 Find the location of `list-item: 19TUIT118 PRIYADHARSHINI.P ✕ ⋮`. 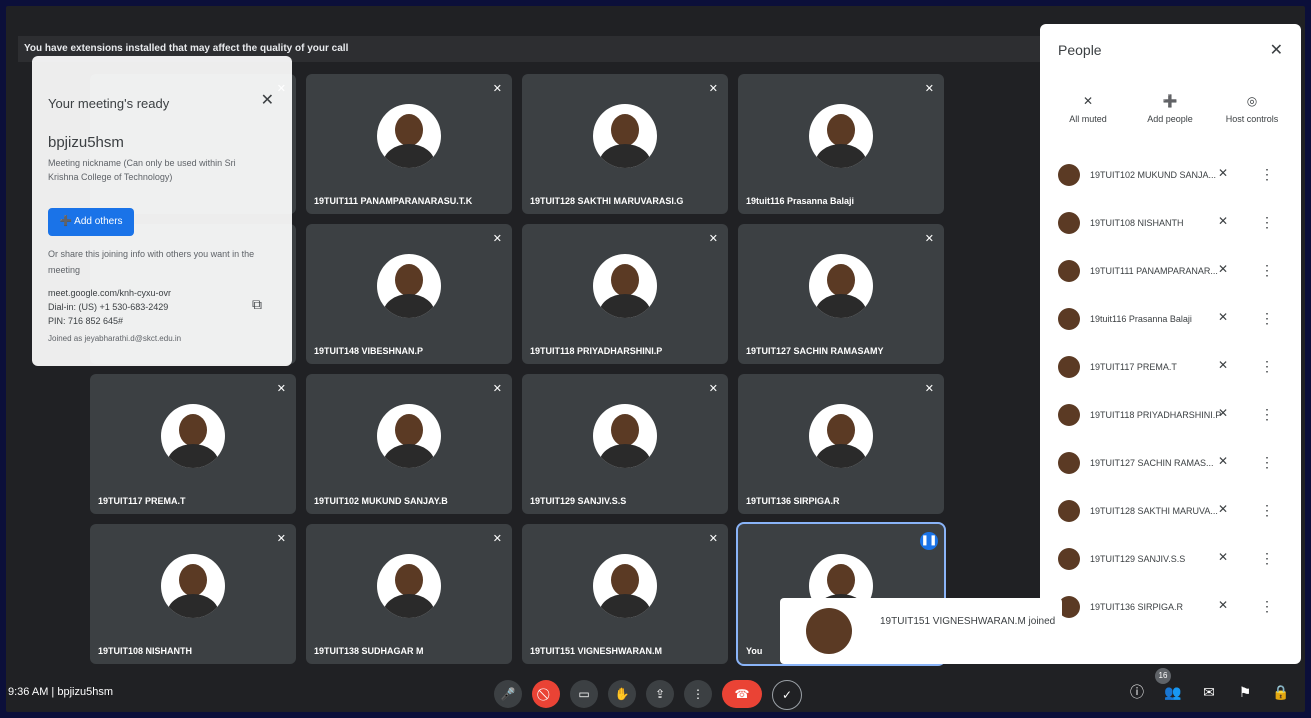

list-item: 19TUIT118 PRIYADHARSHINI.P ✕ ⋮ is located at coordinates (1170, 418).